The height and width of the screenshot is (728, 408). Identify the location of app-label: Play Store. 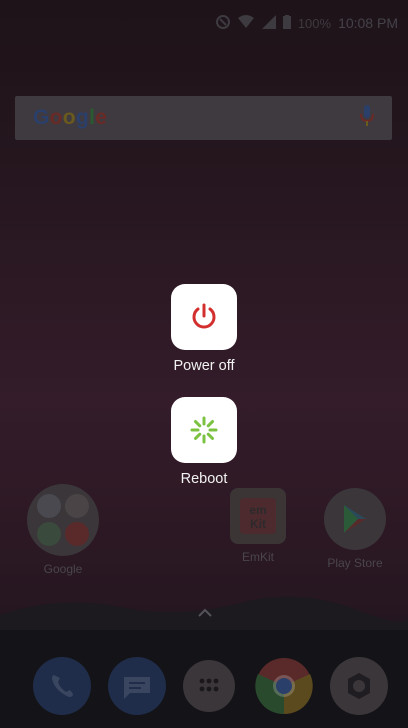
(355, 563).